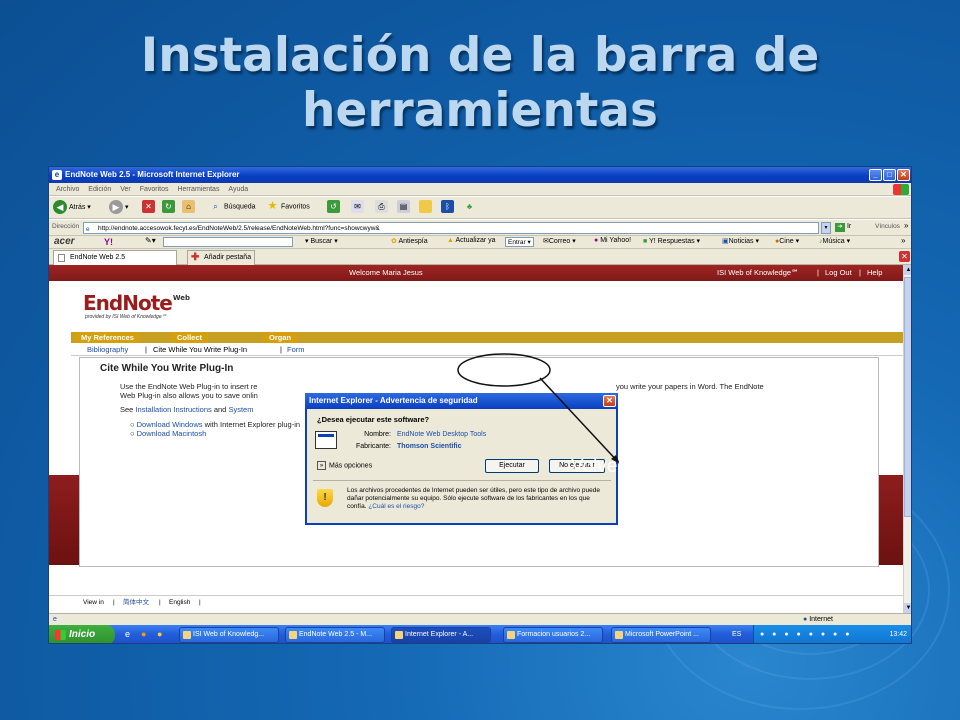 The image size is (960, 720). What do you see at coordinates (373, 419) in the screenshot?
I see `dialog-question: ¿Desea ejecutar este software?` at bounding box center [373, 419].